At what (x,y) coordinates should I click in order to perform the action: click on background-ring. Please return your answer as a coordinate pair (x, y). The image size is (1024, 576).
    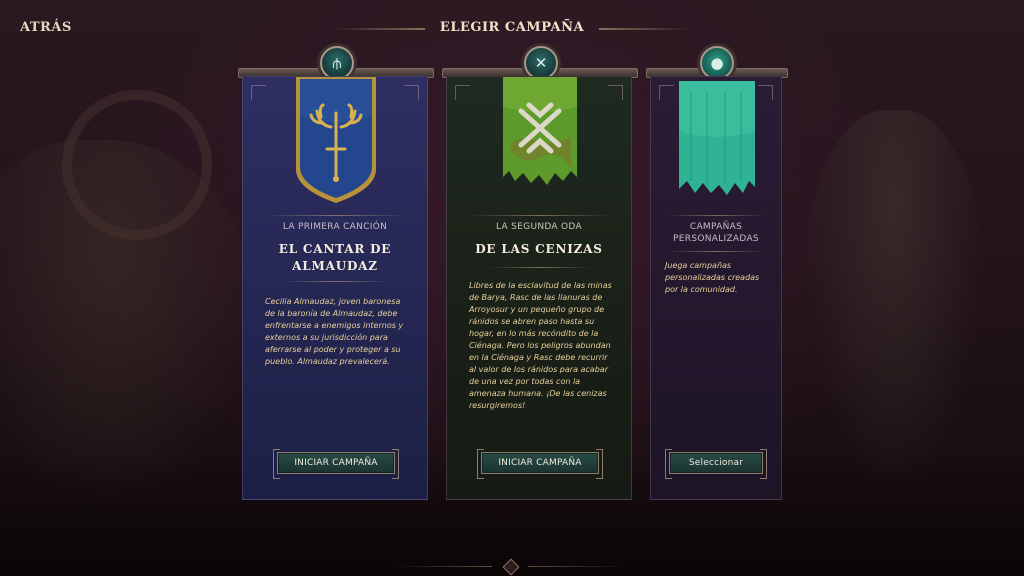
    Looking at the image, I should click on (137, 165).